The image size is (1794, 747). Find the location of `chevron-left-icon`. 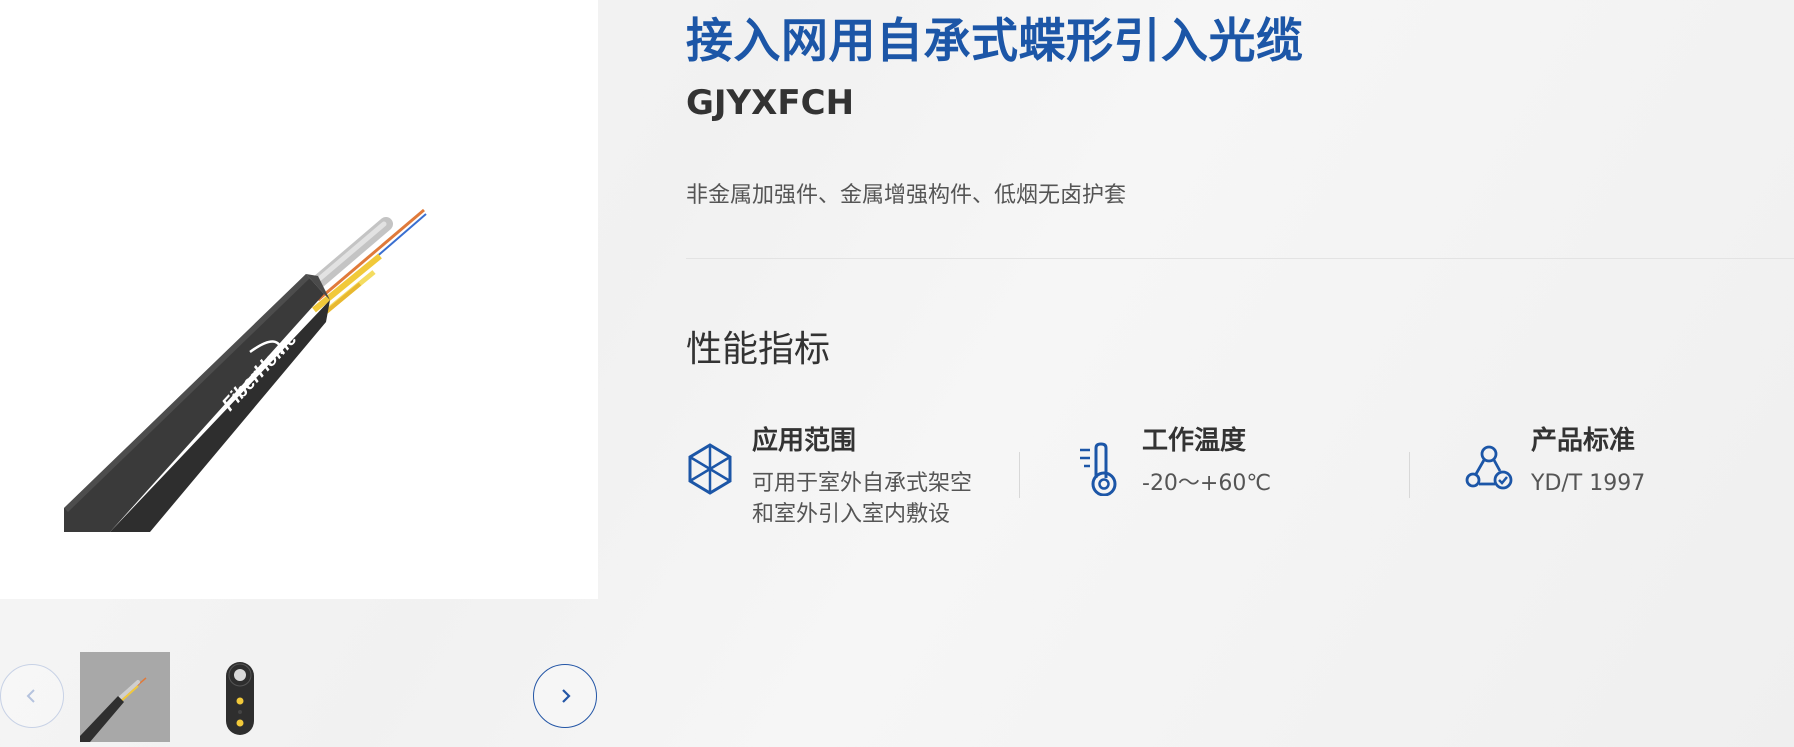

chevron-left-icon is located at coordinates (30, 696).